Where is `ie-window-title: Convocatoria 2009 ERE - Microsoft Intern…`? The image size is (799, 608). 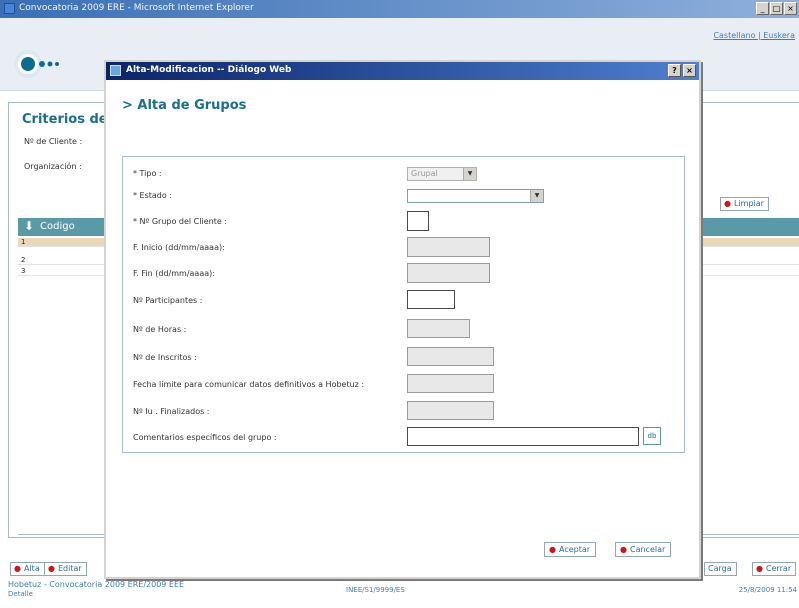 ie-window-title: Convocatoria 2009 ERE - Microsoft Intern… is located at coordinates (136, 8).